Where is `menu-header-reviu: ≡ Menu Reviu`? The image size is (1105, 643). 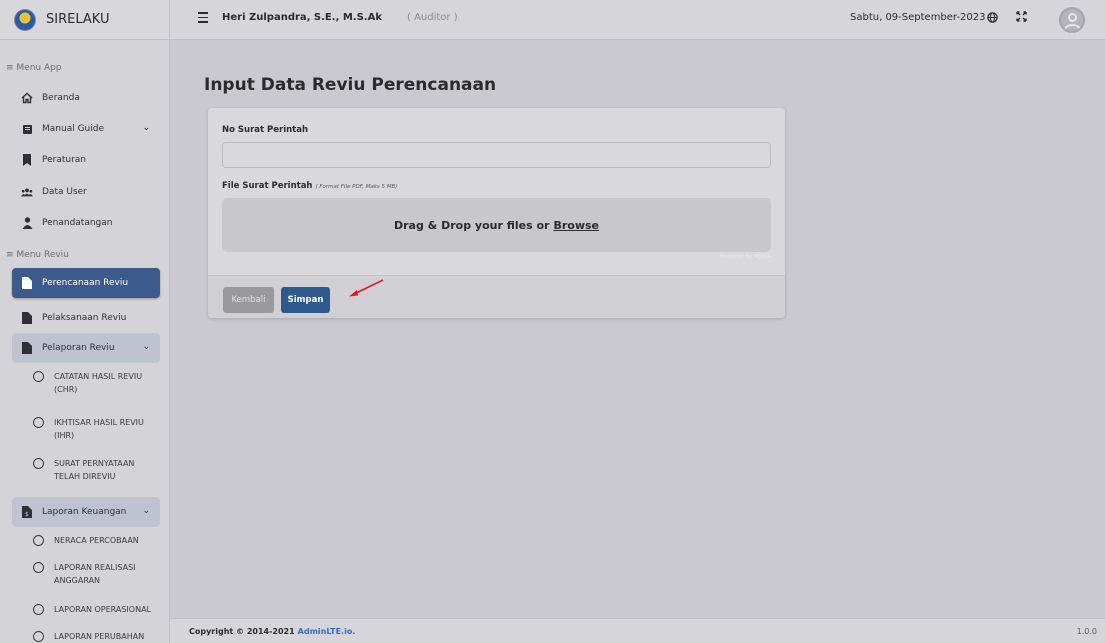
menu-header-reviu: ≡ Menu Reviu is located at coordinates (37, 255).